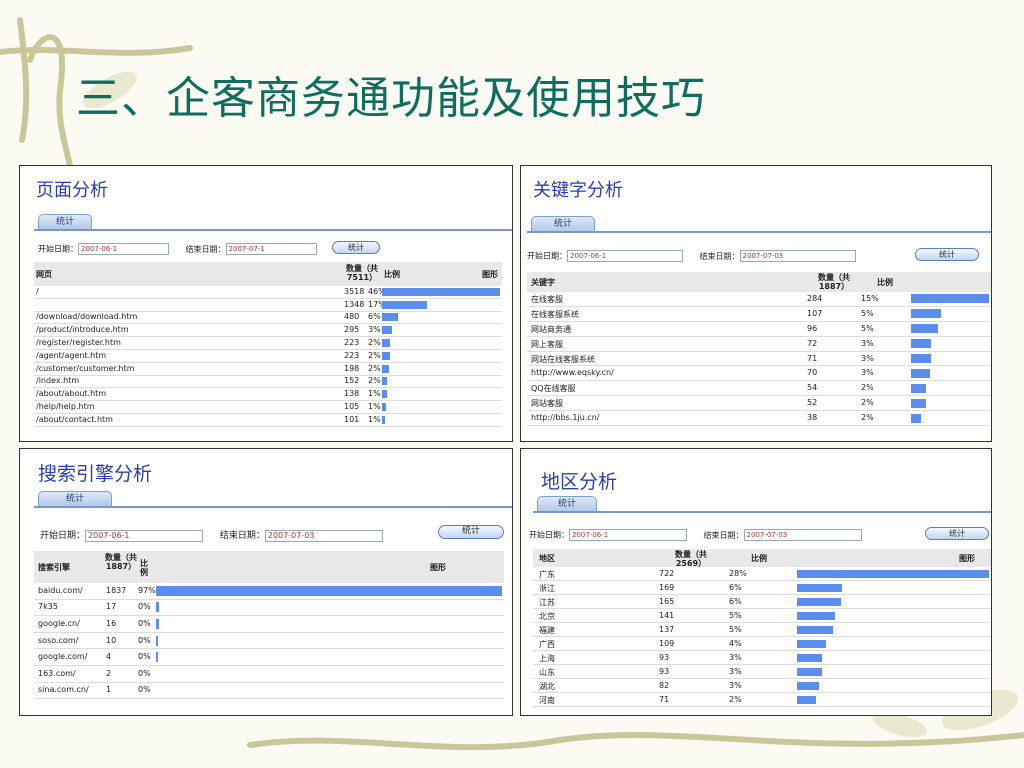 The image size is (1024, 768). I want to click on end-date-field: 2007-07-1, so click(271, 249).